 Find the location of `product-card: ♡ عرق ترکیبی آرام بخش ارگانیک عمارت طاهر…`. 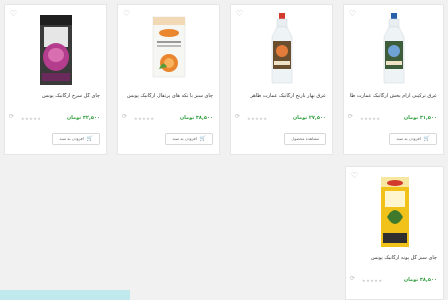

product-card: ♡ عرق ترکیبی آرام بخش ارگانیک عمارت طاهر… is located at coordinates (393, 79).